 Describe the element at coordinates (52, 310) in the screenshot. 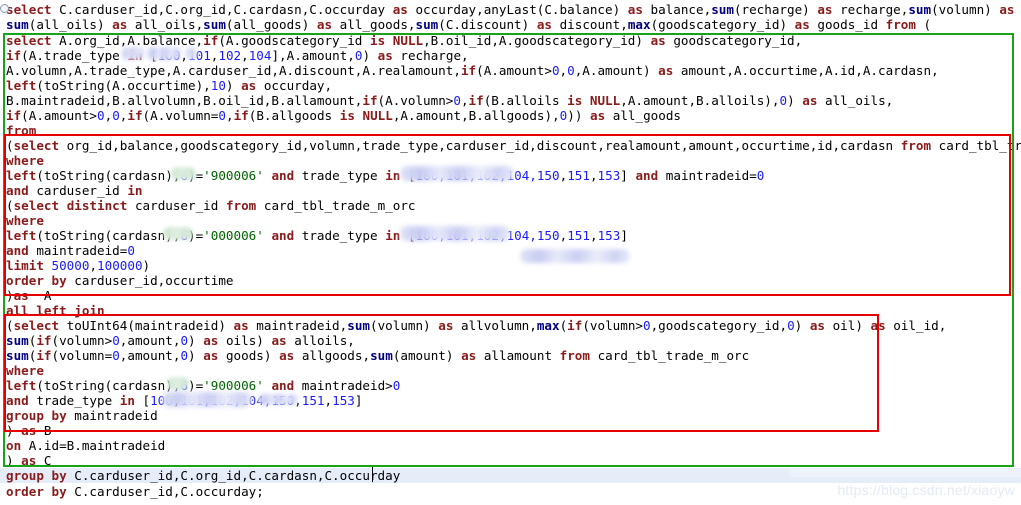

I see `code-line-21: all left join` at that location.